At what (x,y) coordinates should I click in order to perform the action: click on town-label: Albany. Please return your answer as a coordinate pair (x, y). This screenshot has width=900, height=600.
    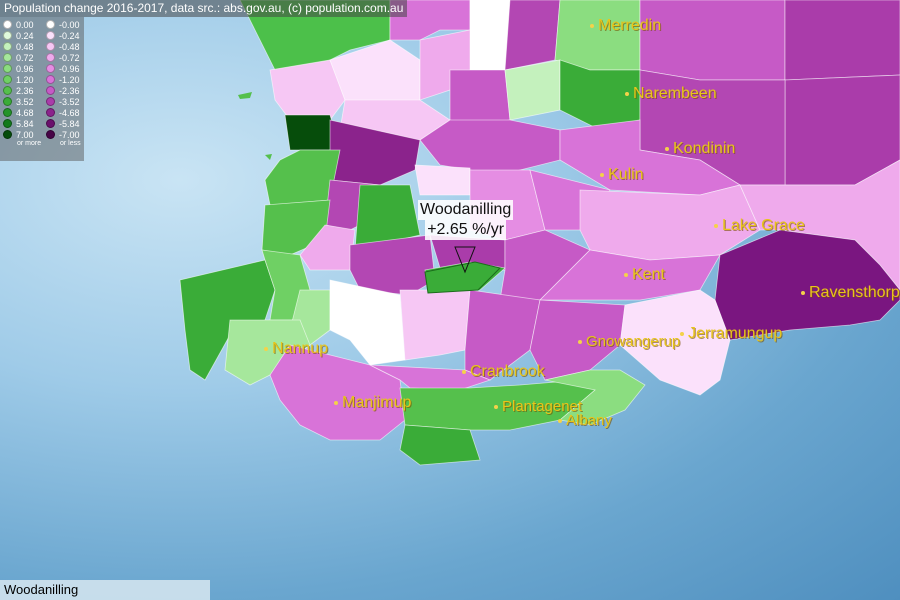
    Looking at the image, I should click on (585, 420).